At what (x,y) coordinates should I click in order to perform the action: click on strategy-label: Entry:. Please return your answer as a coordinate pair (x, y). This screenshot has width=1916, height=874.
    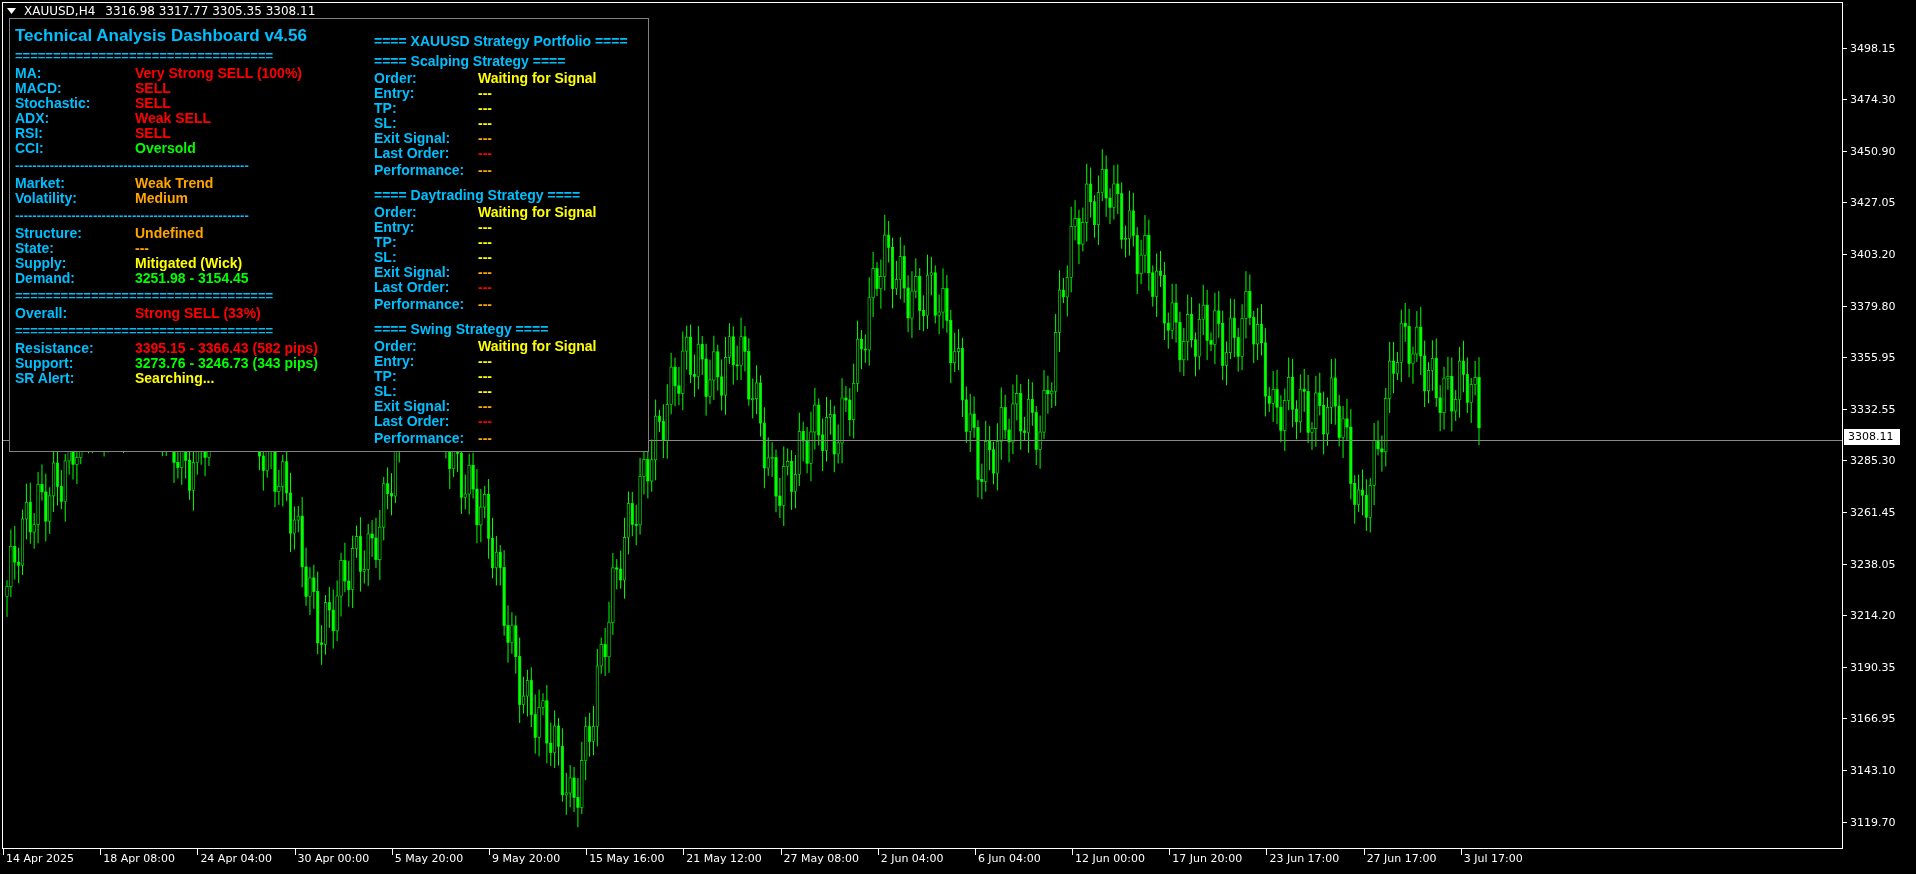
    Looking at the image, I should click on (395, 227).